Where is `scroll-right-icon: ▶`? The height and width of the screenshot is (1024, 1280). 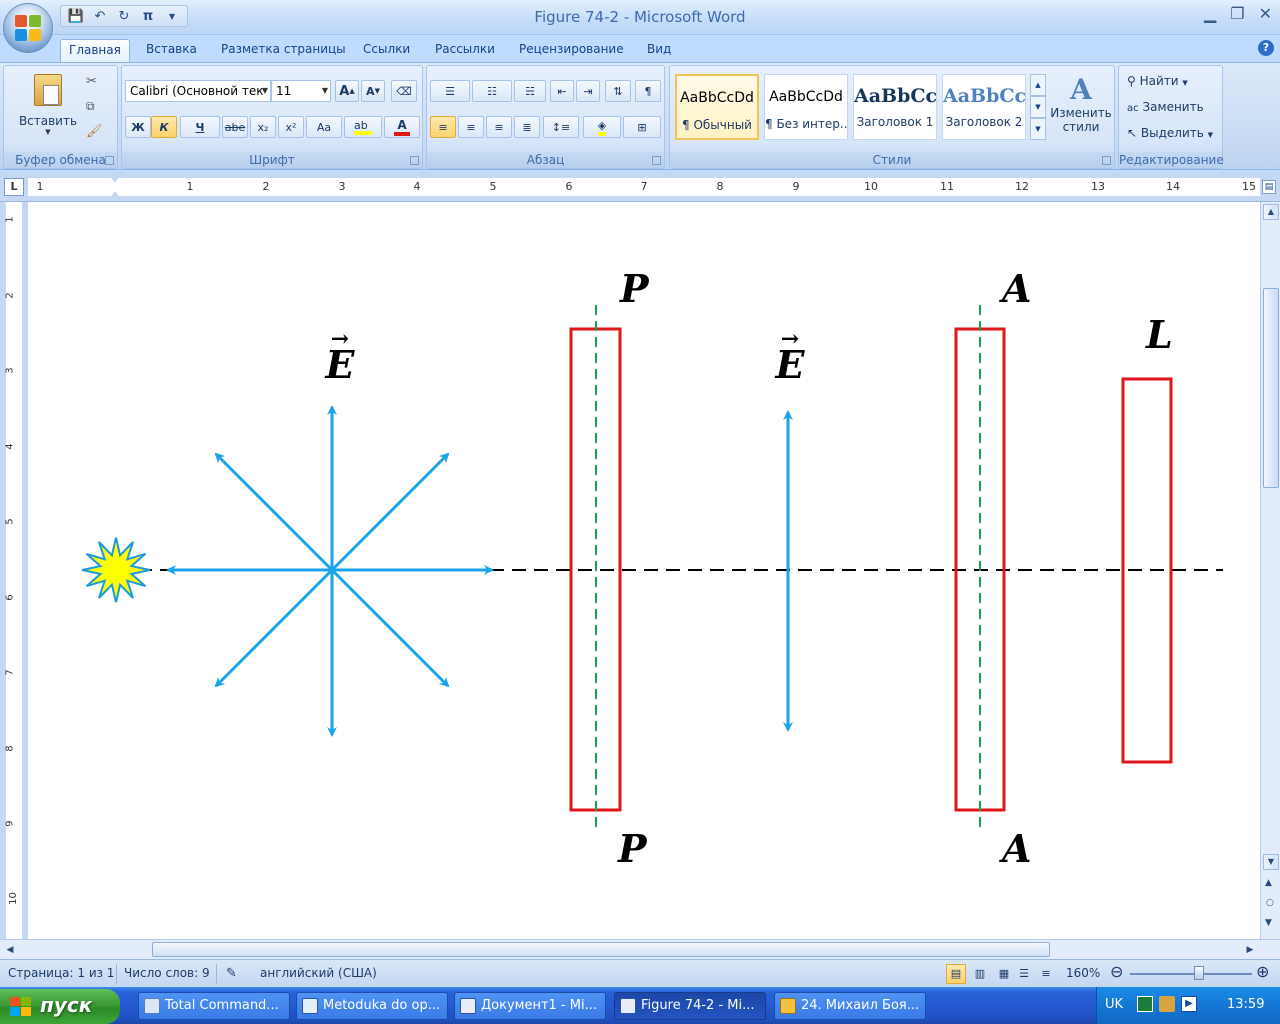 scroll-right-icon: ▶ is located at coordinates (1250, 950).